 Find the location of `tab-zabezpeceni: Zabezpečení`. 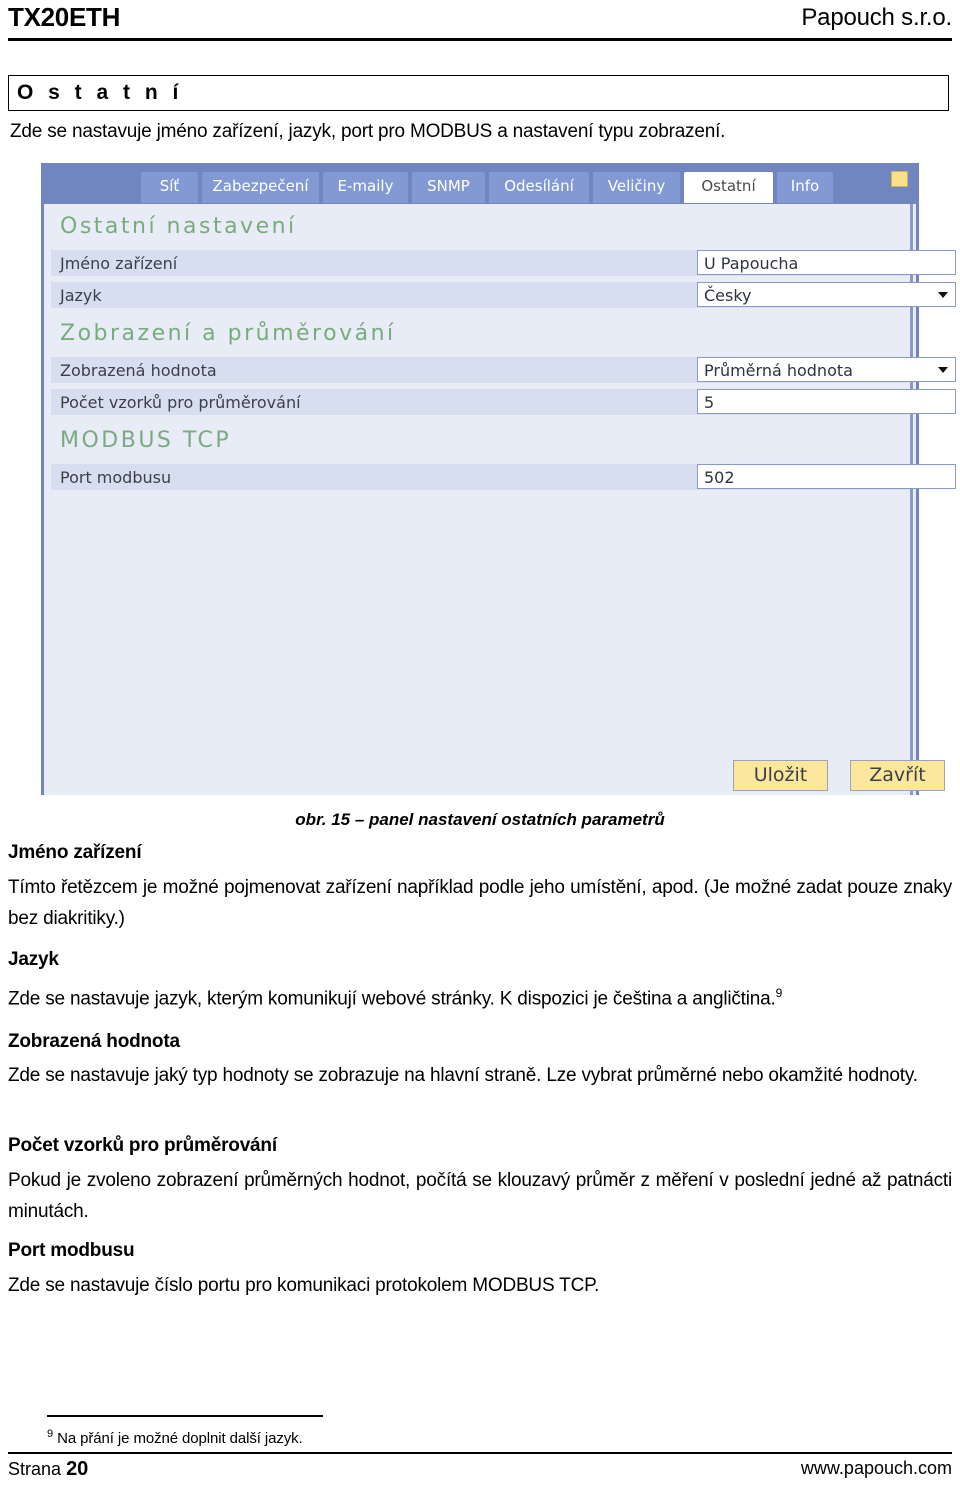

tab-zabezpeceni: Zabezpečení is located at coordinates (260, 187).